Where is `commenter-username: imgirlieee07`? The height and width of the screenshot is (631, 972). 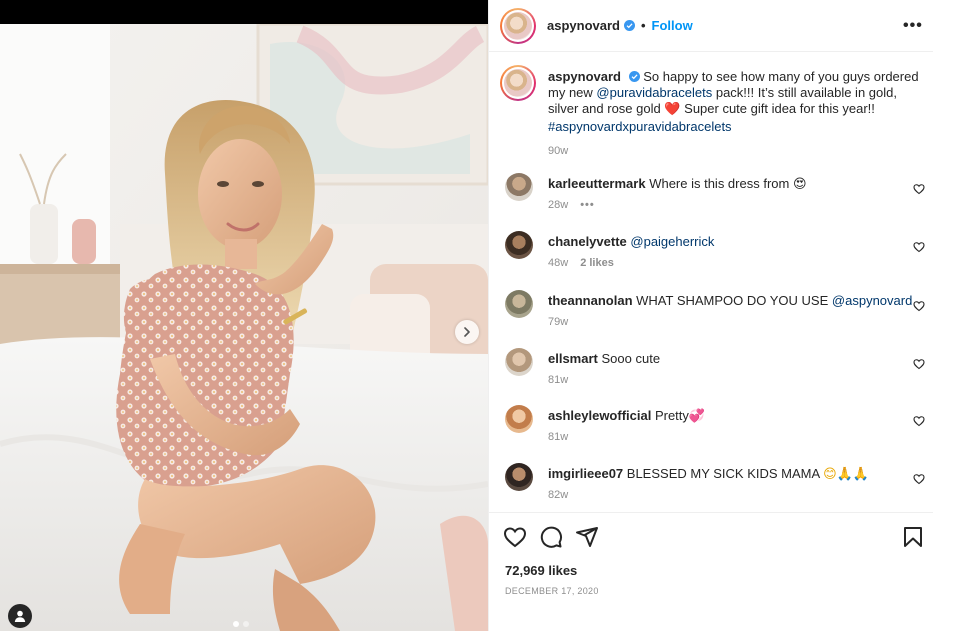 commenter-username: imgirlieee07 is located at coordinates (585, 473).